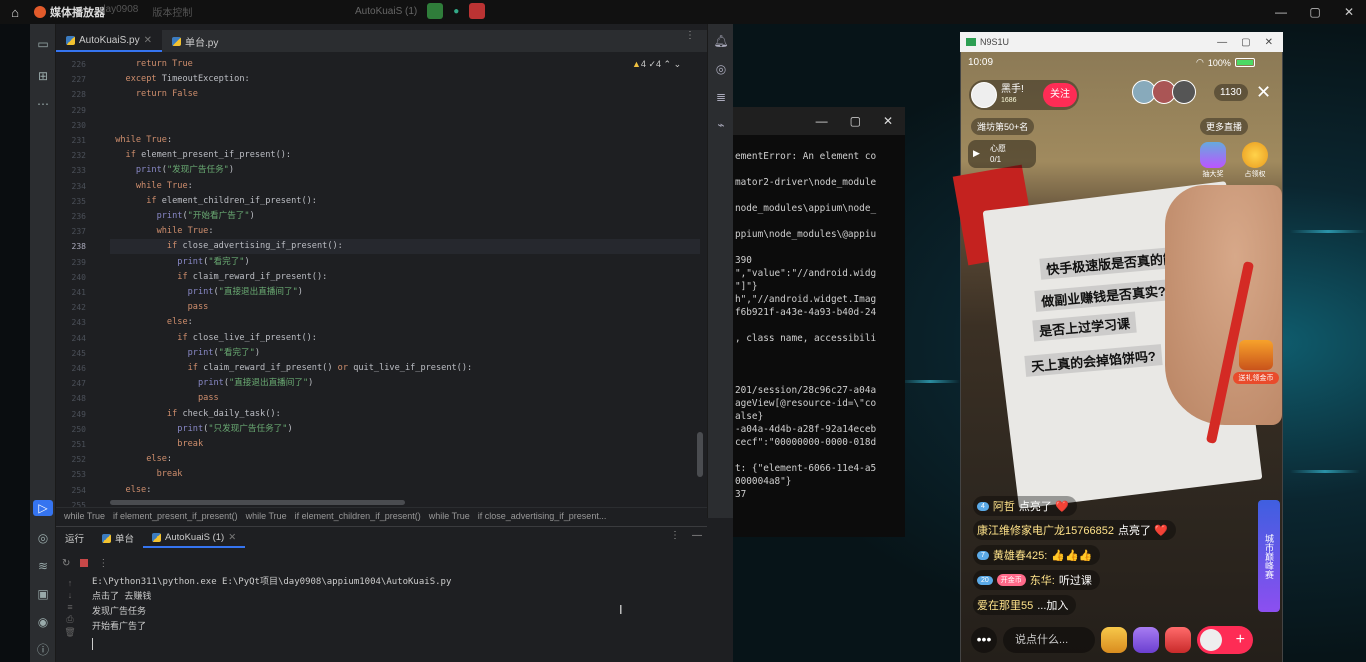 This screenshot has height=662, width=1366. I want to click on run-tool-icon: ▷, so click(43, 508).